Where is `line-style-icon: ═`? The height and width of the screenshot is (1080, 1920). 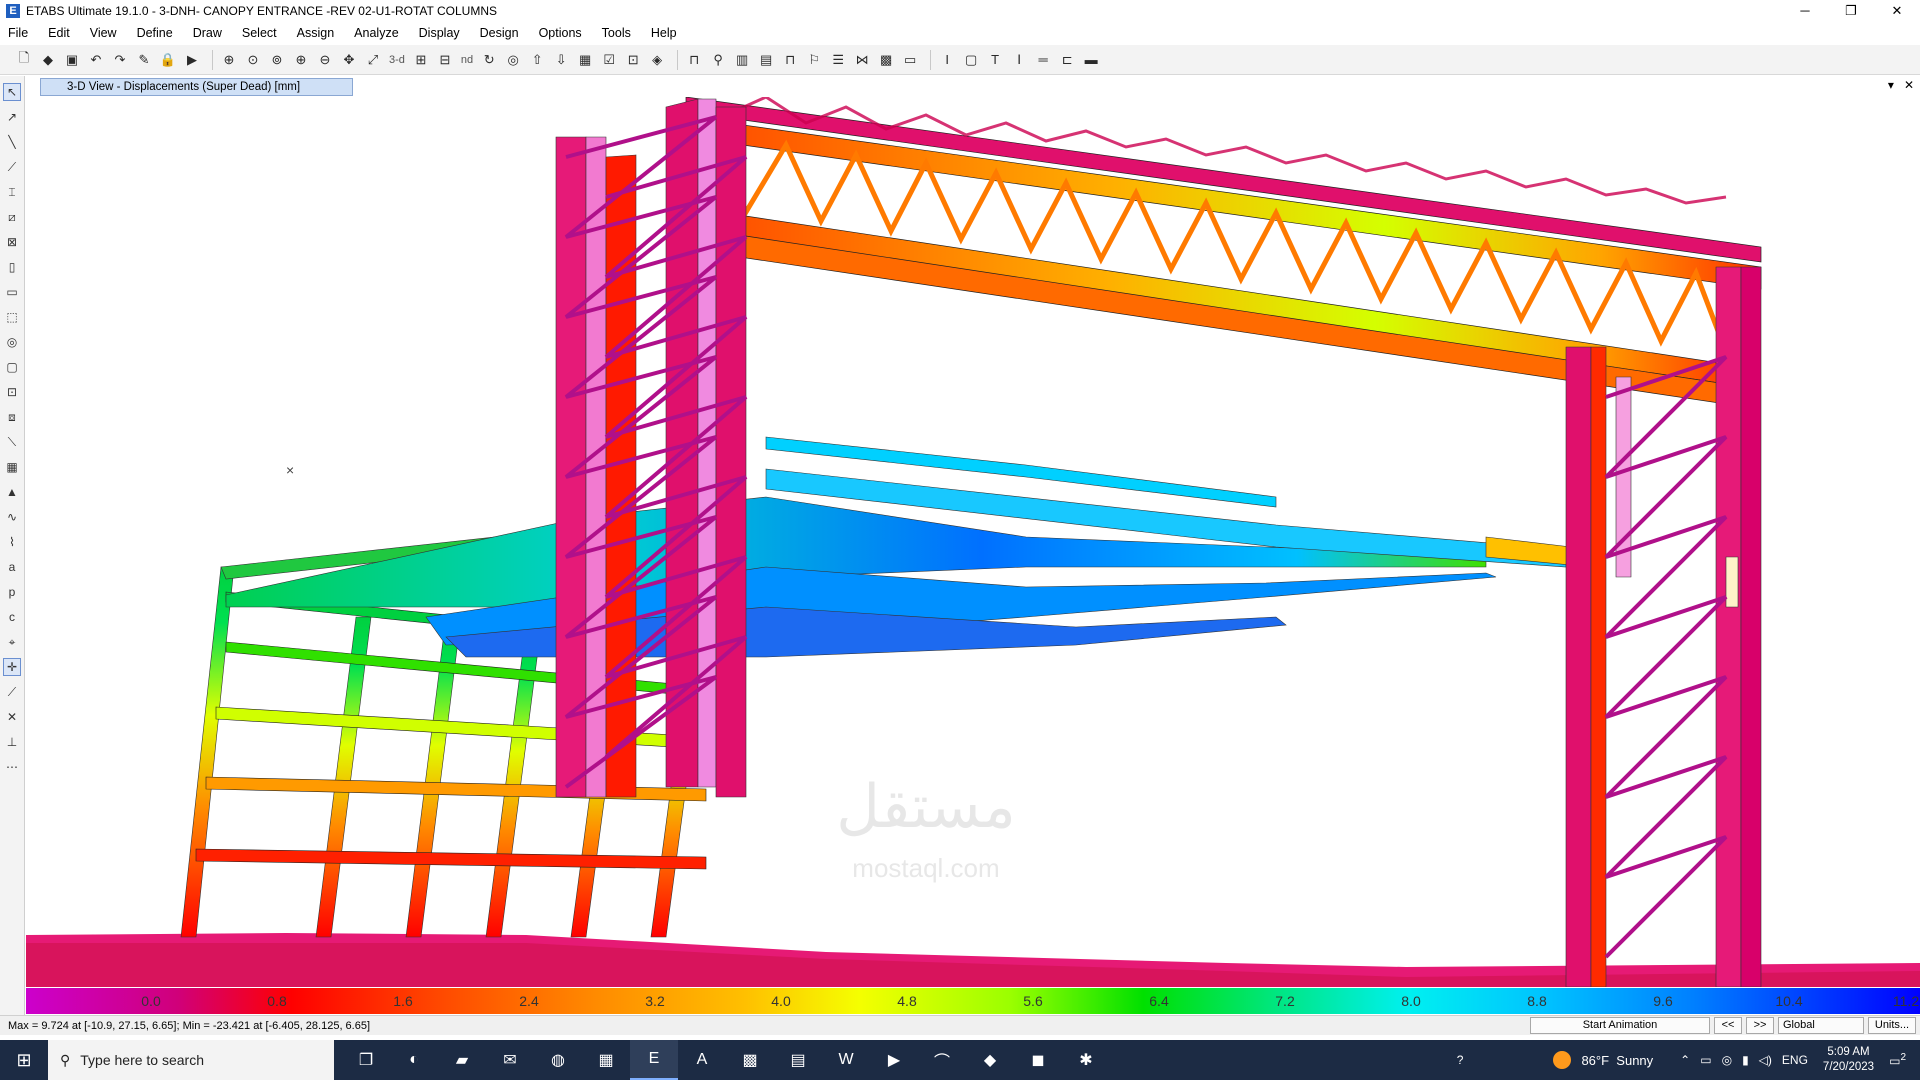 line-style-icon: ═ is located at coordinates (1043, 60).